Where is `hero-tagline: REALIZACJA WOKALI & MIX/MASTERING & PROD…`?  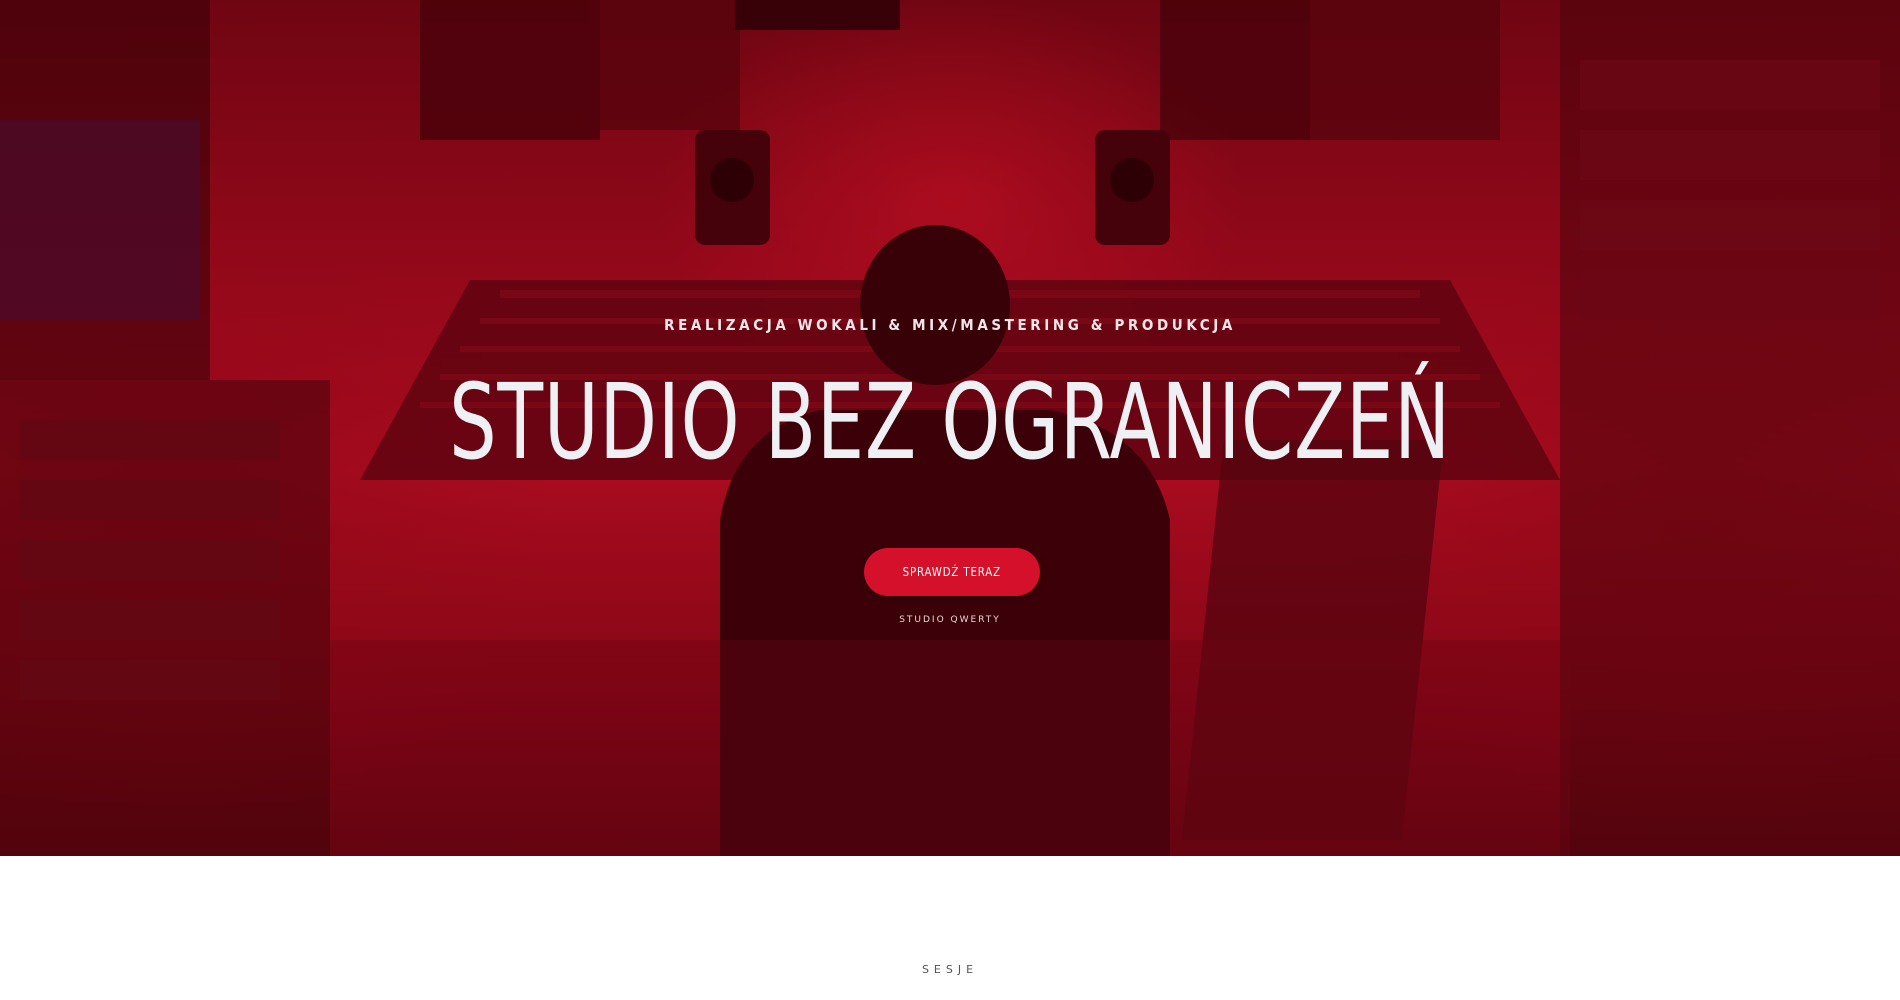
hero-tagline: REALIZACJA WOKALI & MIX/MASTERING & PROD… is located at coordinates (950, 325).